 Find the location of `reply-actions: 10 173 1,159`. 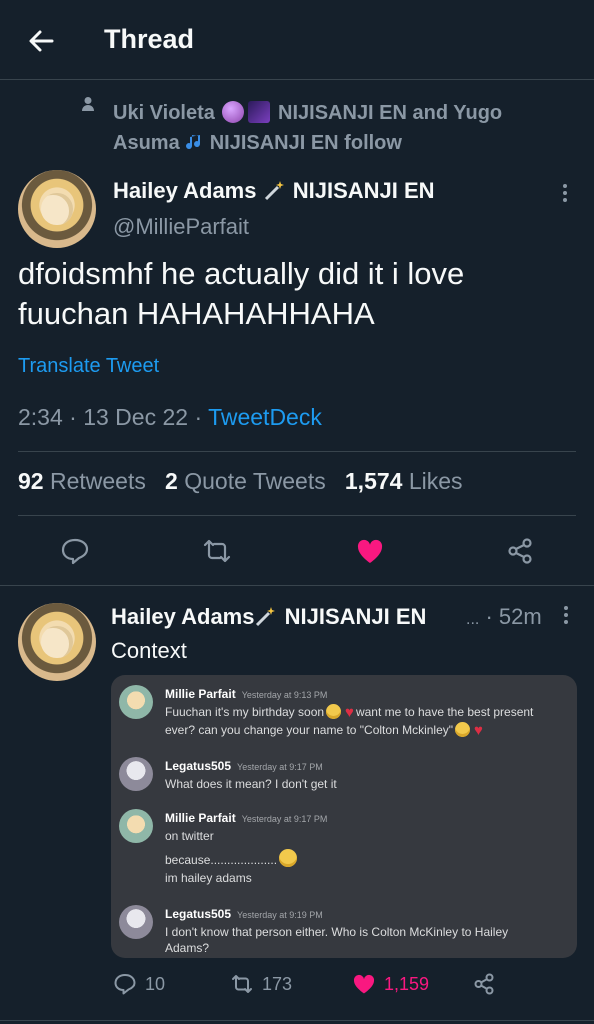

reply-actions: 10 173 1,159 is located at coordinates (297, 987).